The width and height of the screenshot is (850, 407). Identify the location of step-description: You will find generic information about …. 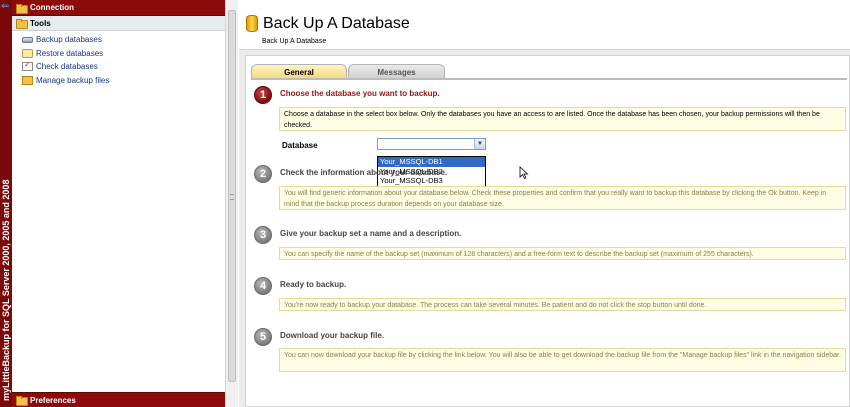
(562, 198).